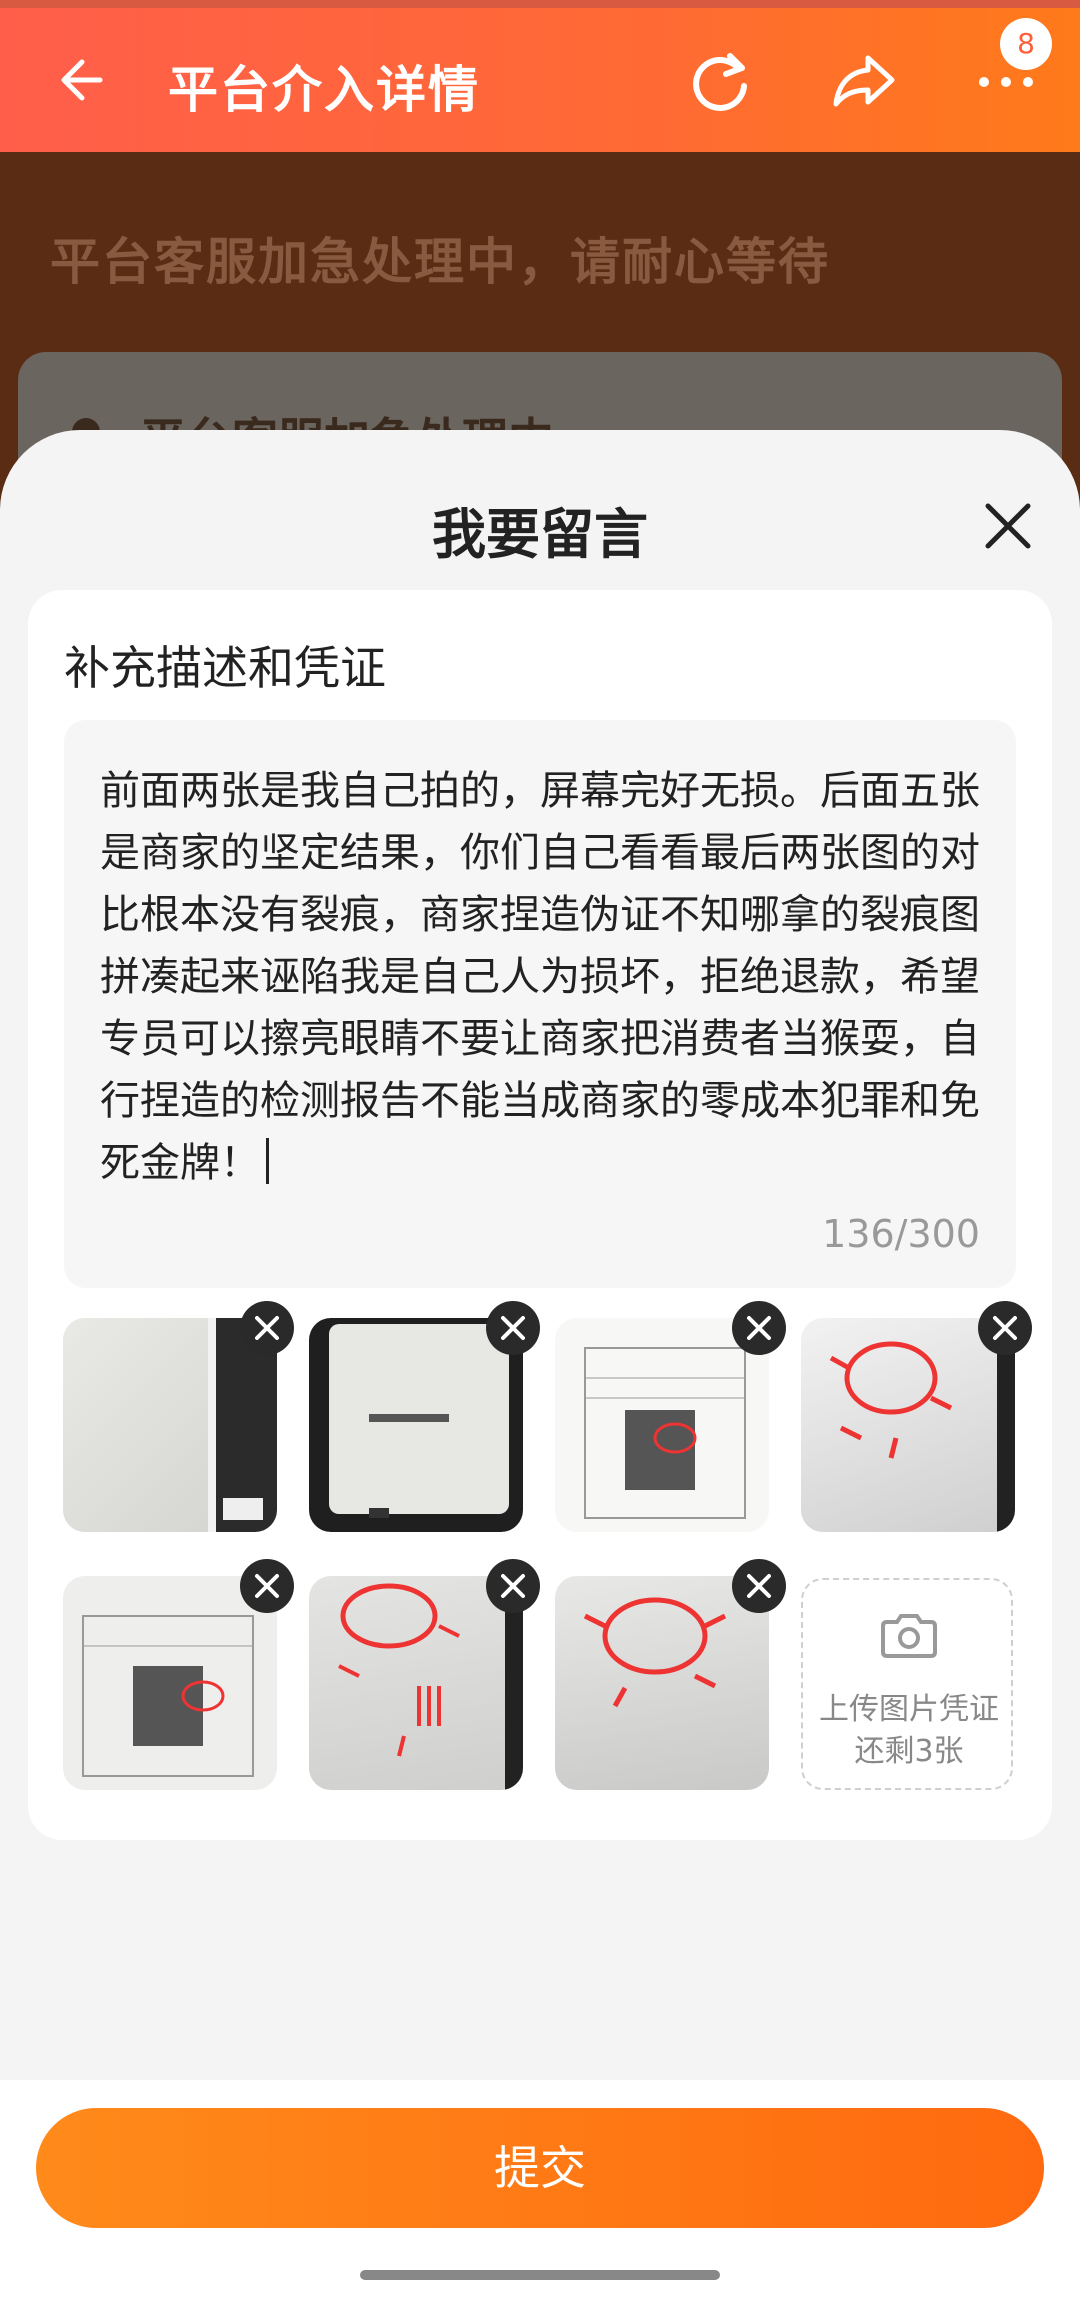  What do you see at coordinates (759, 1328) in the screenshot?
I see `remove-photo-3-button` at bounding box center [759, 1328].